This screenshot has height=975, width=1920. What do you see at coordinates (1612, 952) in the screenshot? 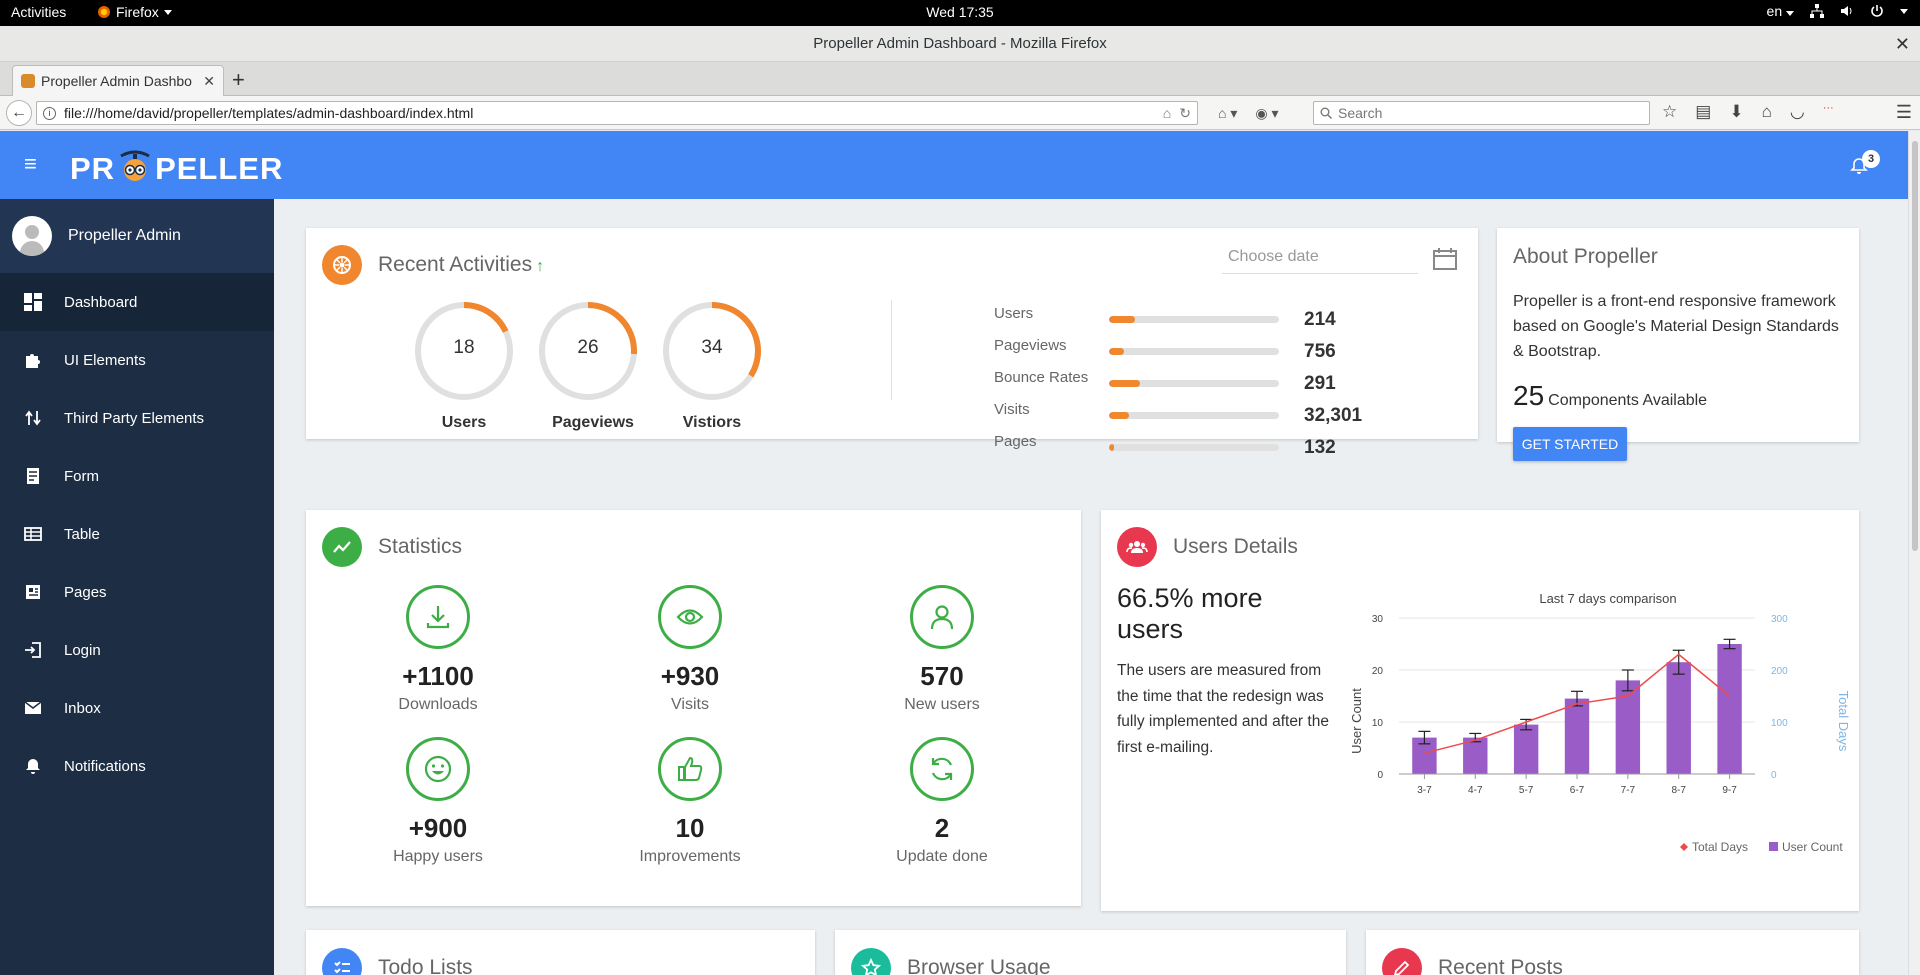
I see `recent-posts-card: Recent Posts` at bounding box center [1612, 952].